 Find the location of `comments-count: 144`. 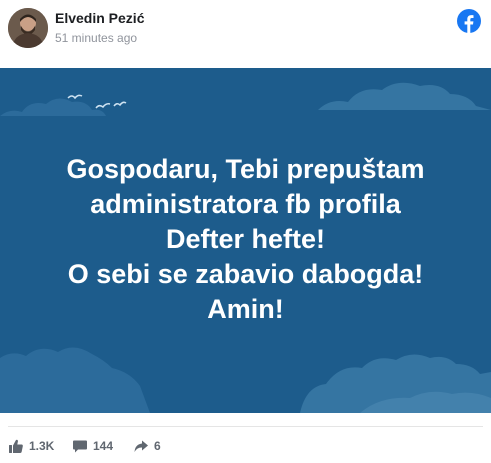

comments-count: 144 is located at coordinates (103, 446).